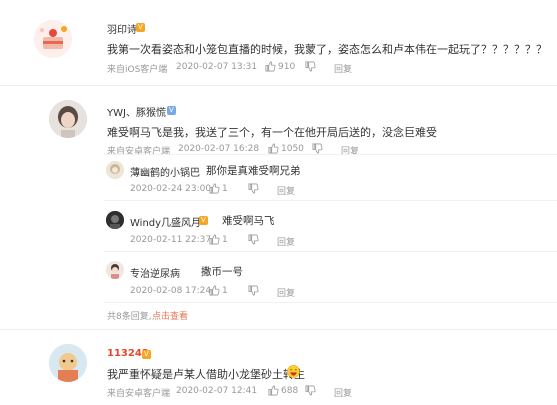 The image size is (557, 405). Describe the element at coordinates (206, 374) in the screenshot. I see `comment-text: 我严重怀疑是卢某人借助小龙堡砂土转生` at that location.